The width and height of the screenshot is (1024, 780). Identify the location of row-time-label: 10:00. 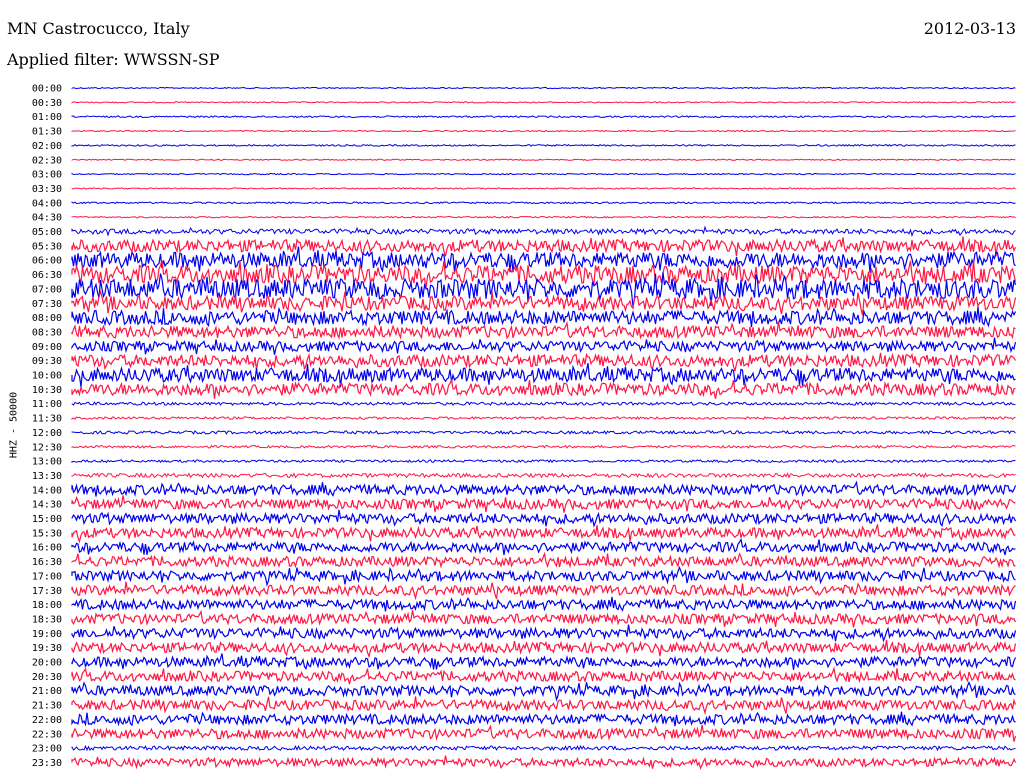
(47, 376).